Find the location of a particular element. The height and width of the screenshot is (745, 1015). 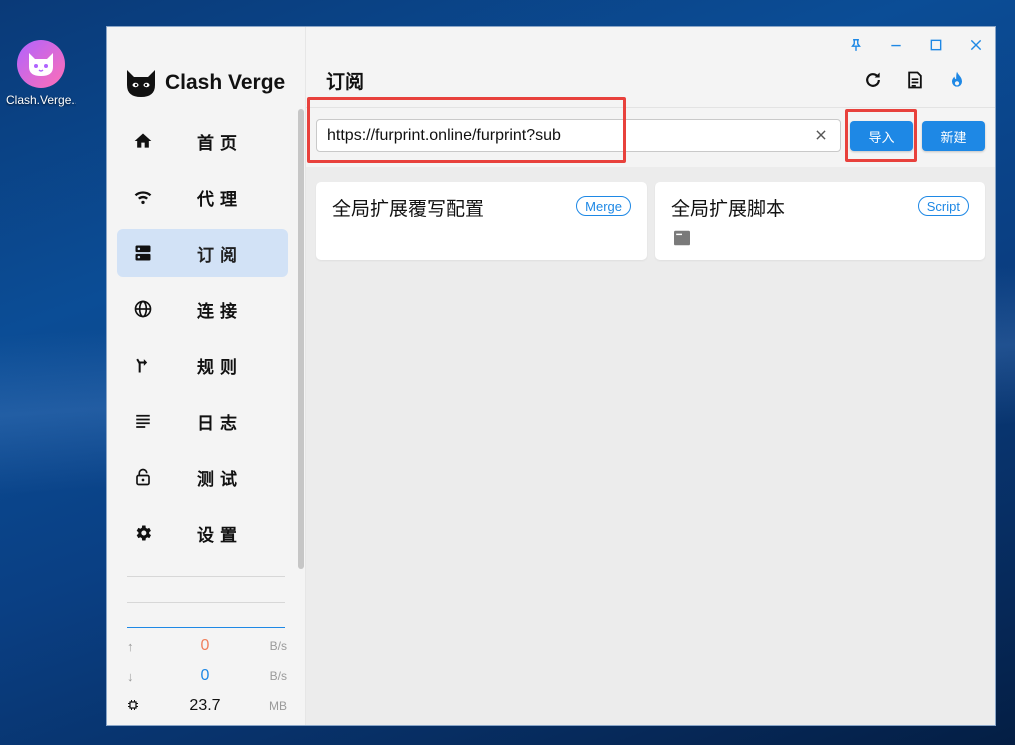

document-icon is located at coordinates (915, 80).